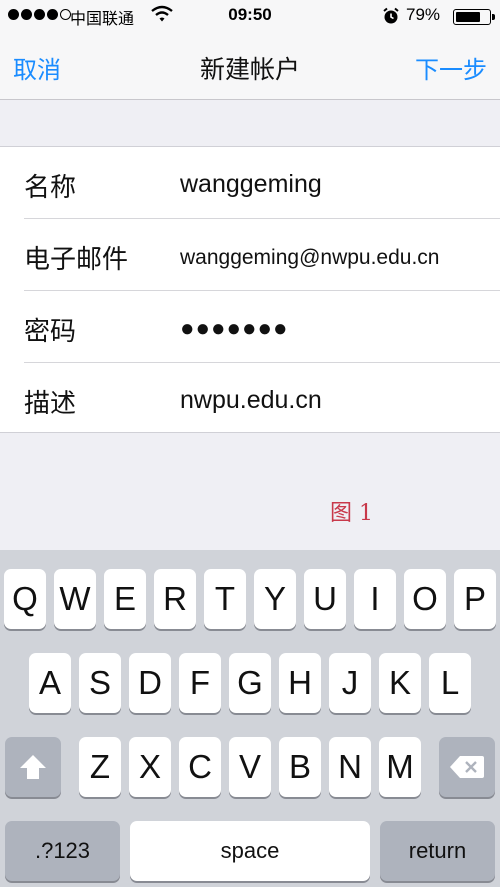  Describe the element at coordinates (50, 404) in the screenshot. I see `description-label: 描述` at that location.